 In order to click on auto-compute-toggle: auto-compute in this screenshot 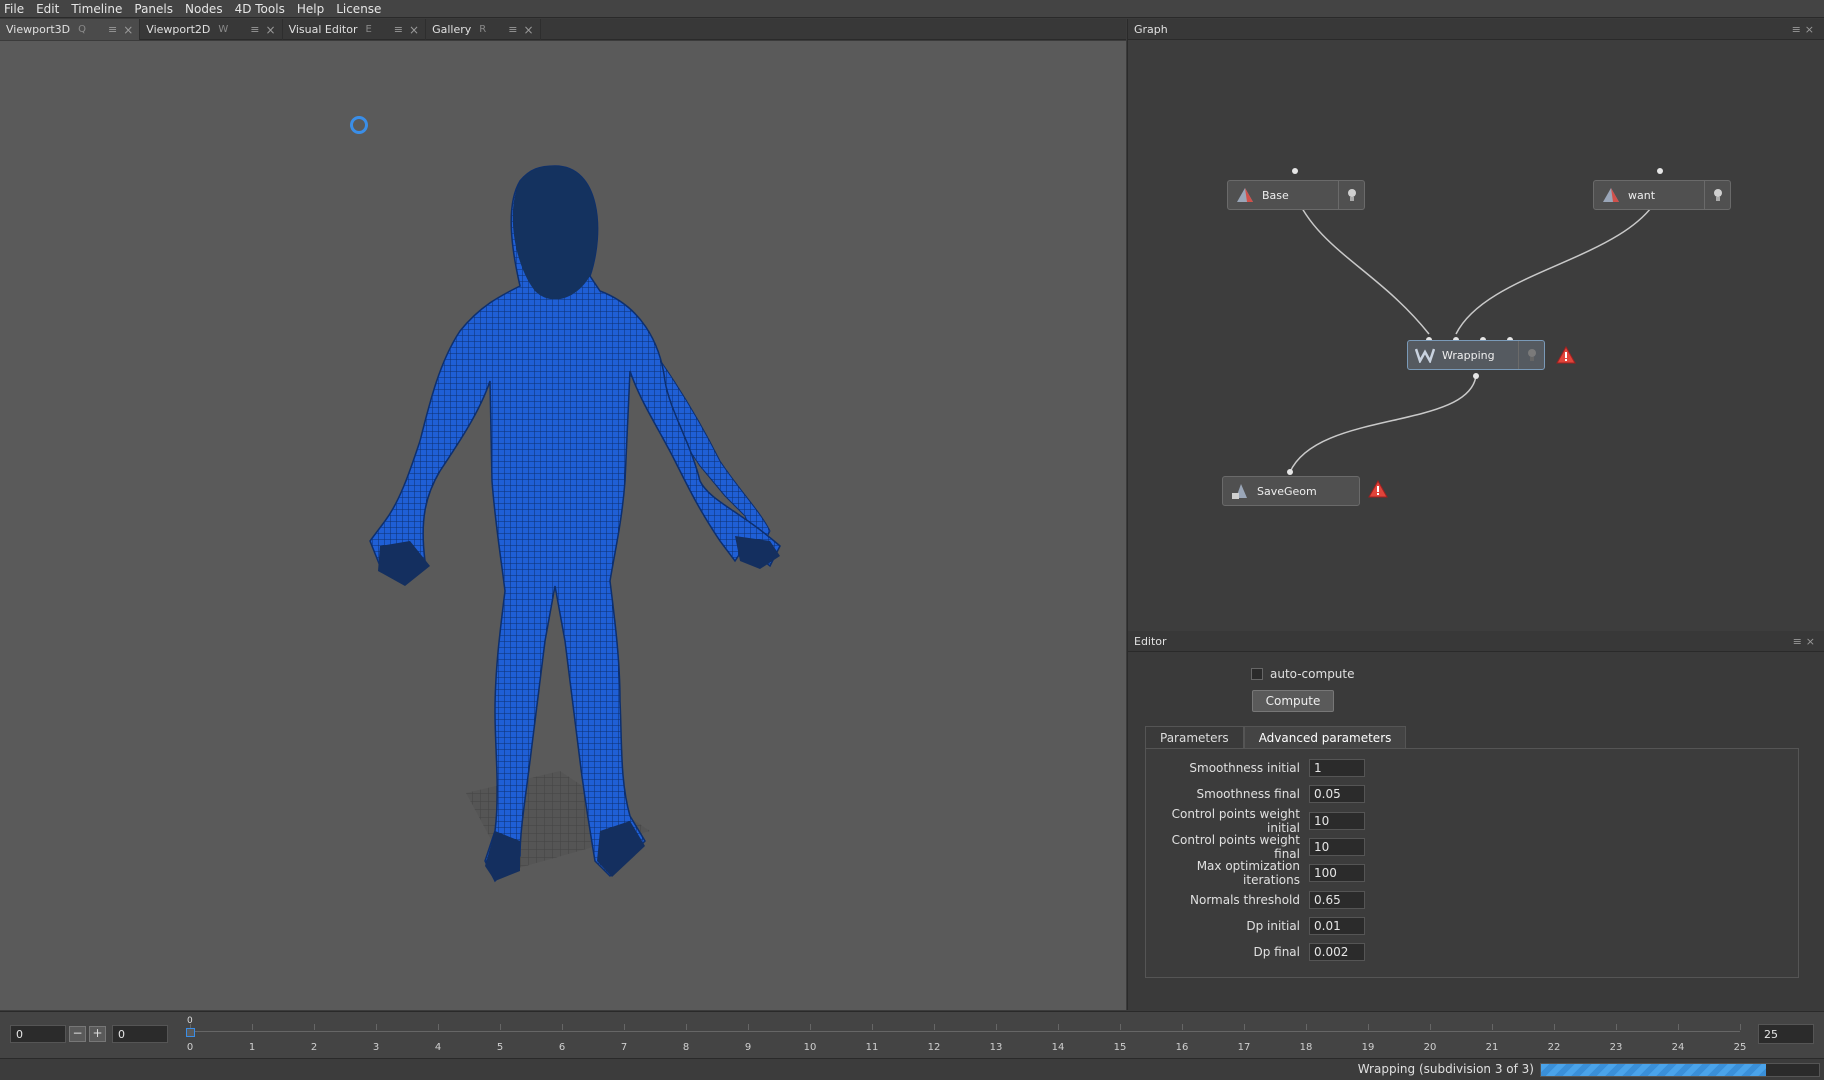, I will do `click(1303, 674)`.